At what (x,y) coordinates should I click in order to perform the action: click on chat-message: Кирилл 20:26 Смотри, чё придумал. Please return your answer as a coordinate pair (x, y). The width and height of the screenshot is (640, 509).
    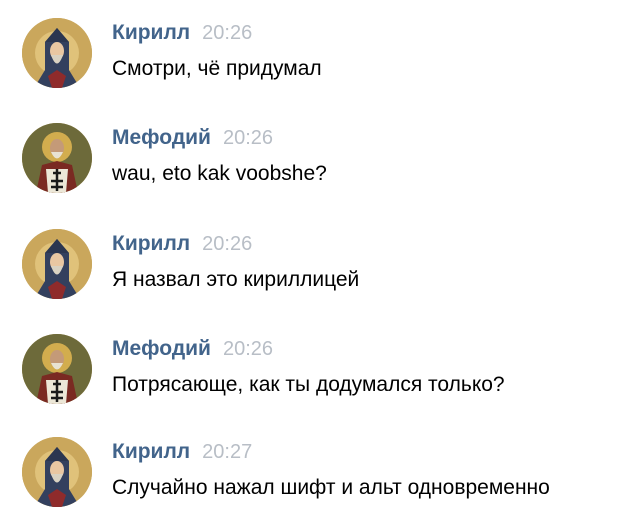
    Looking at the image, I should click on (327, 54).